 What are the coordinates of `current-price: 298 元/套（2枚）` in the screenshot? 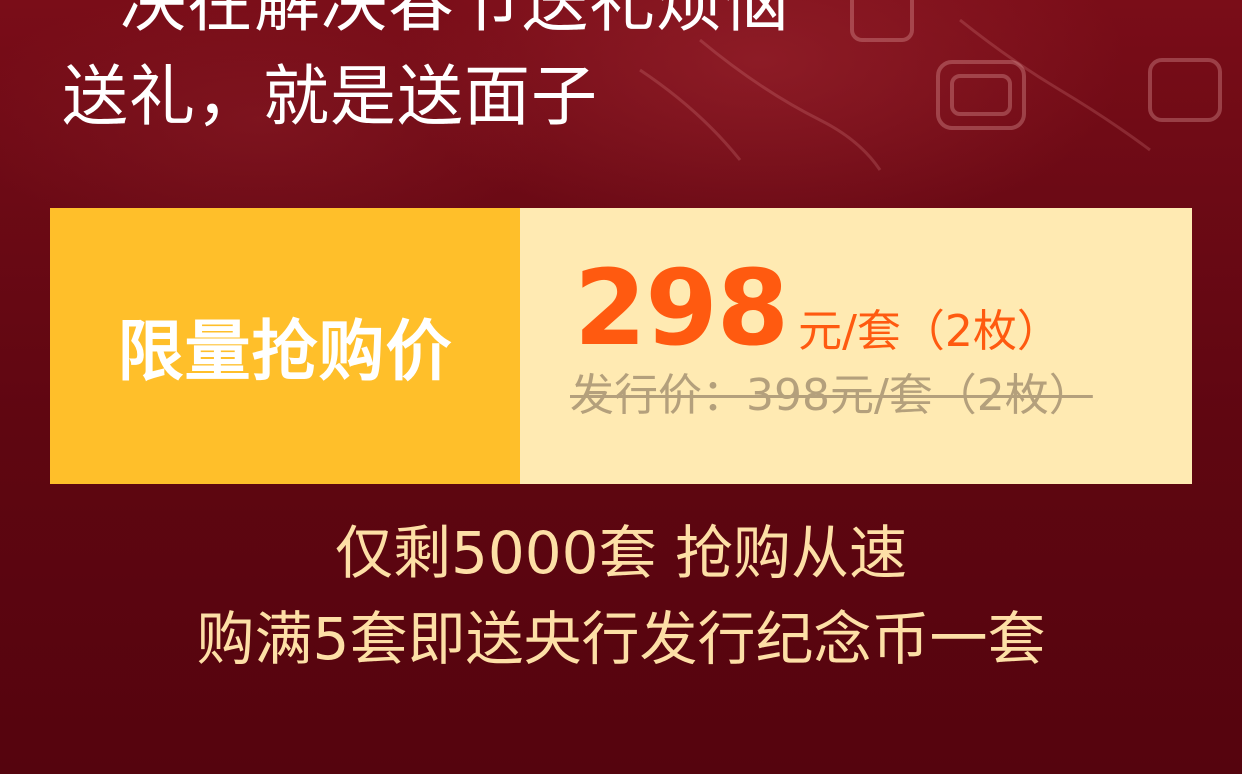 It's located at (817, 308).